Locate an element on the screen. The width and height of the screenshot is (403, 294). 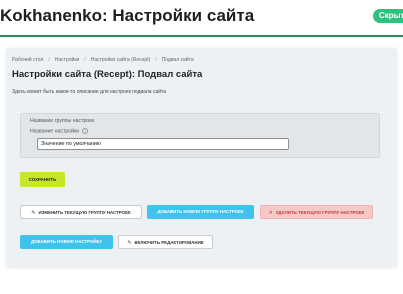
setting-value-input is located at coordinates (163, 144).